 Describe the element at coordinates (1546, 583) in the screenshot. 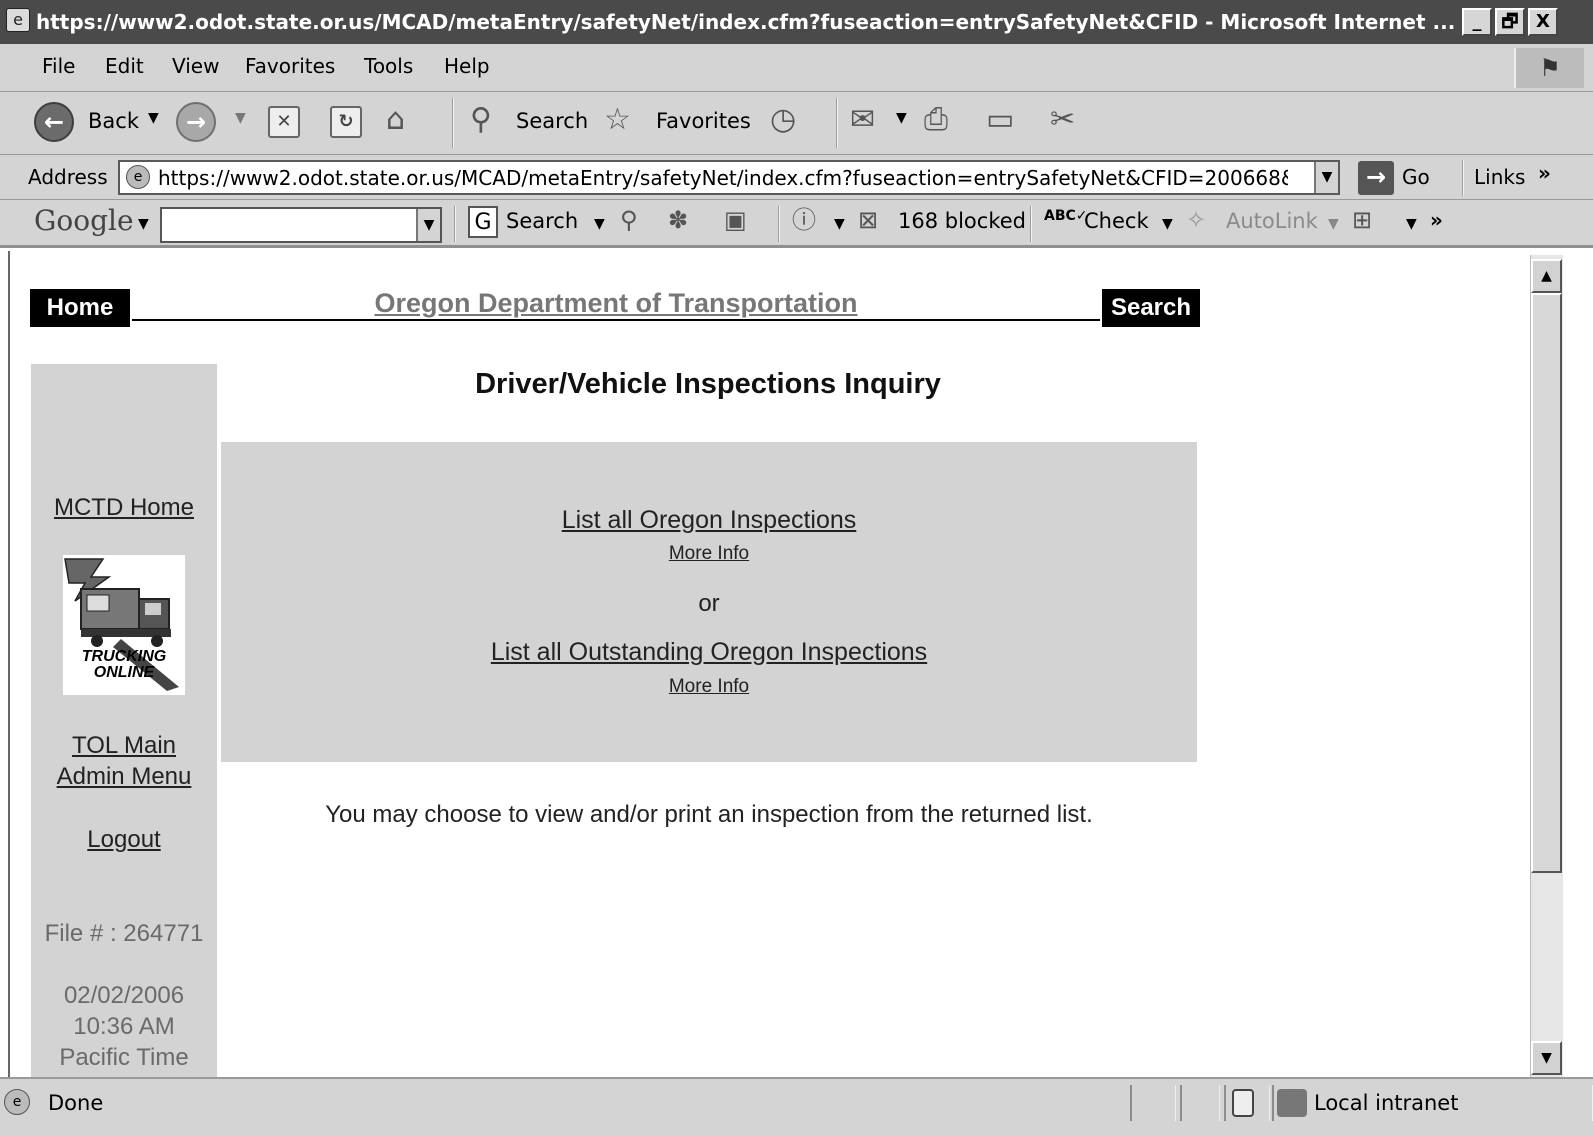

I see `scroll-thumb` at that location.